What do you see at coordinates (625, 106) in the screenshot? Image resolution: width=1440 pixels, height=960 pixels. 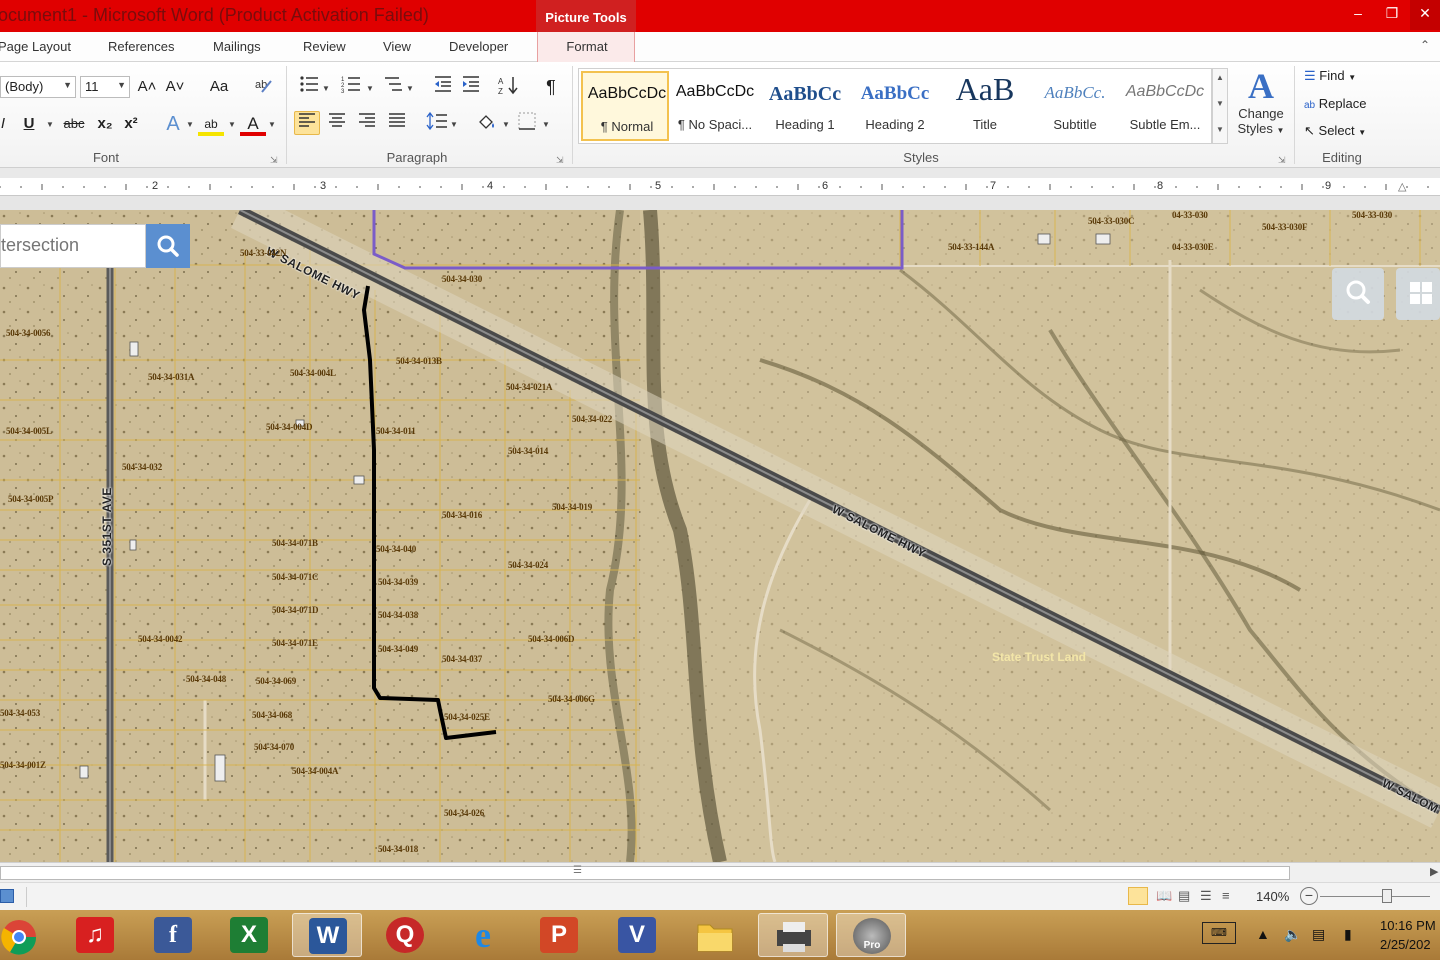 I see `style-normal: AaBbCcDc ¶ Normal` at bounding box center [625, 106].